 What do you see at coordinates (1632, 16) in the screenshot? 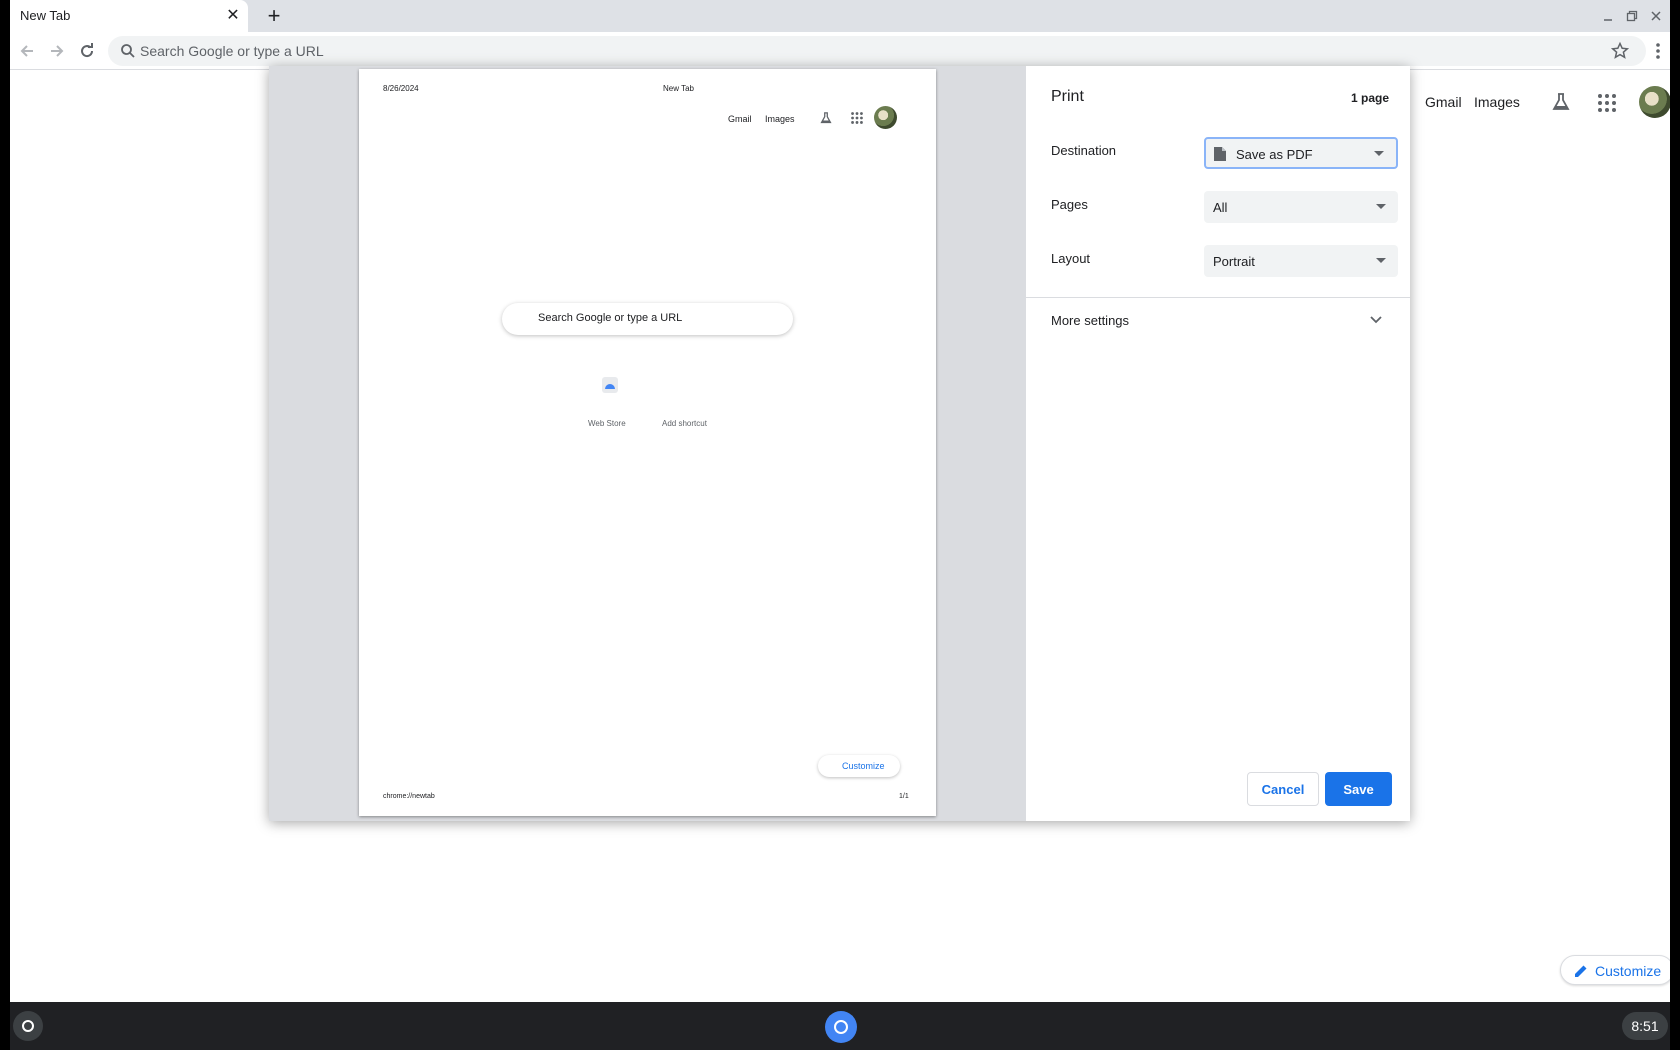
I see `restore-icon` at bounding box center [1632, 16].